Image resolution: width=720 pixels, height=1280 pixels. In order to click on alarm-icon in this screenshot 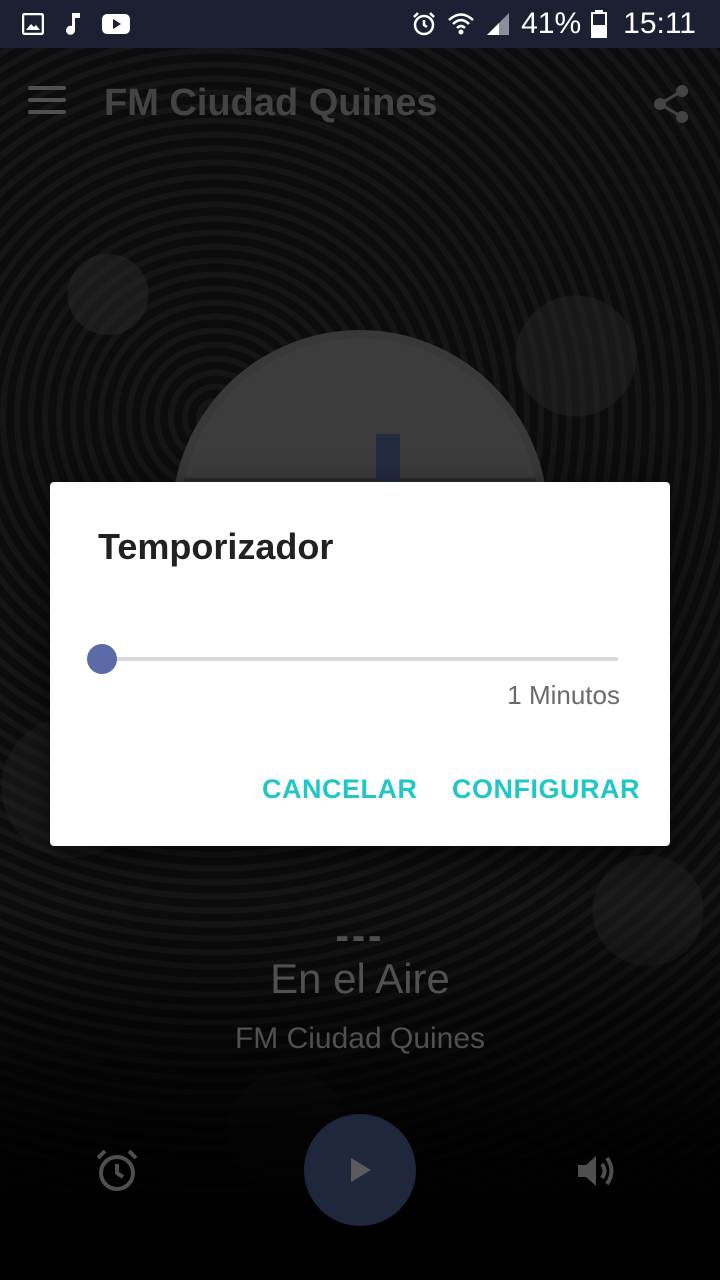, I will do `click(424, 24)`.